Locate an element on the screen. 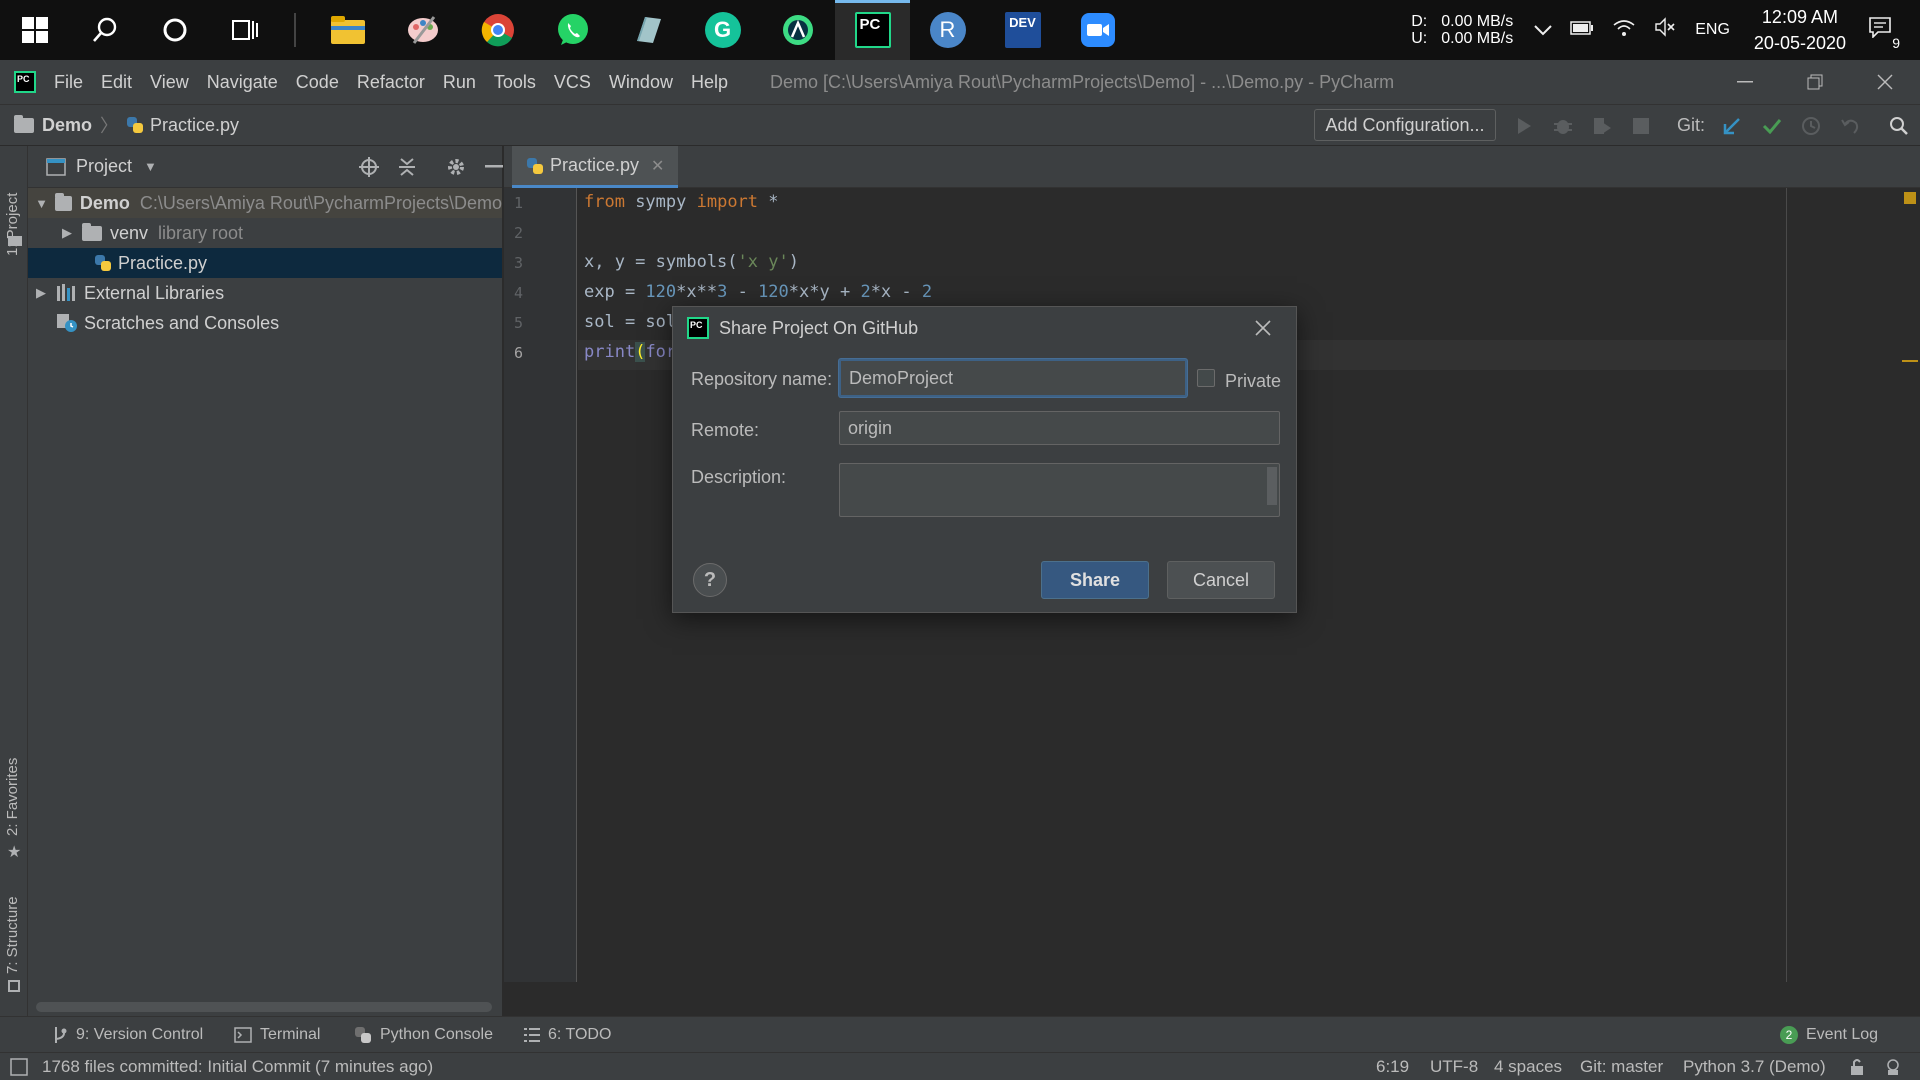 This screenshot has width=1920, height=1080. line-number: 3 is located at coordinates (519, 263).